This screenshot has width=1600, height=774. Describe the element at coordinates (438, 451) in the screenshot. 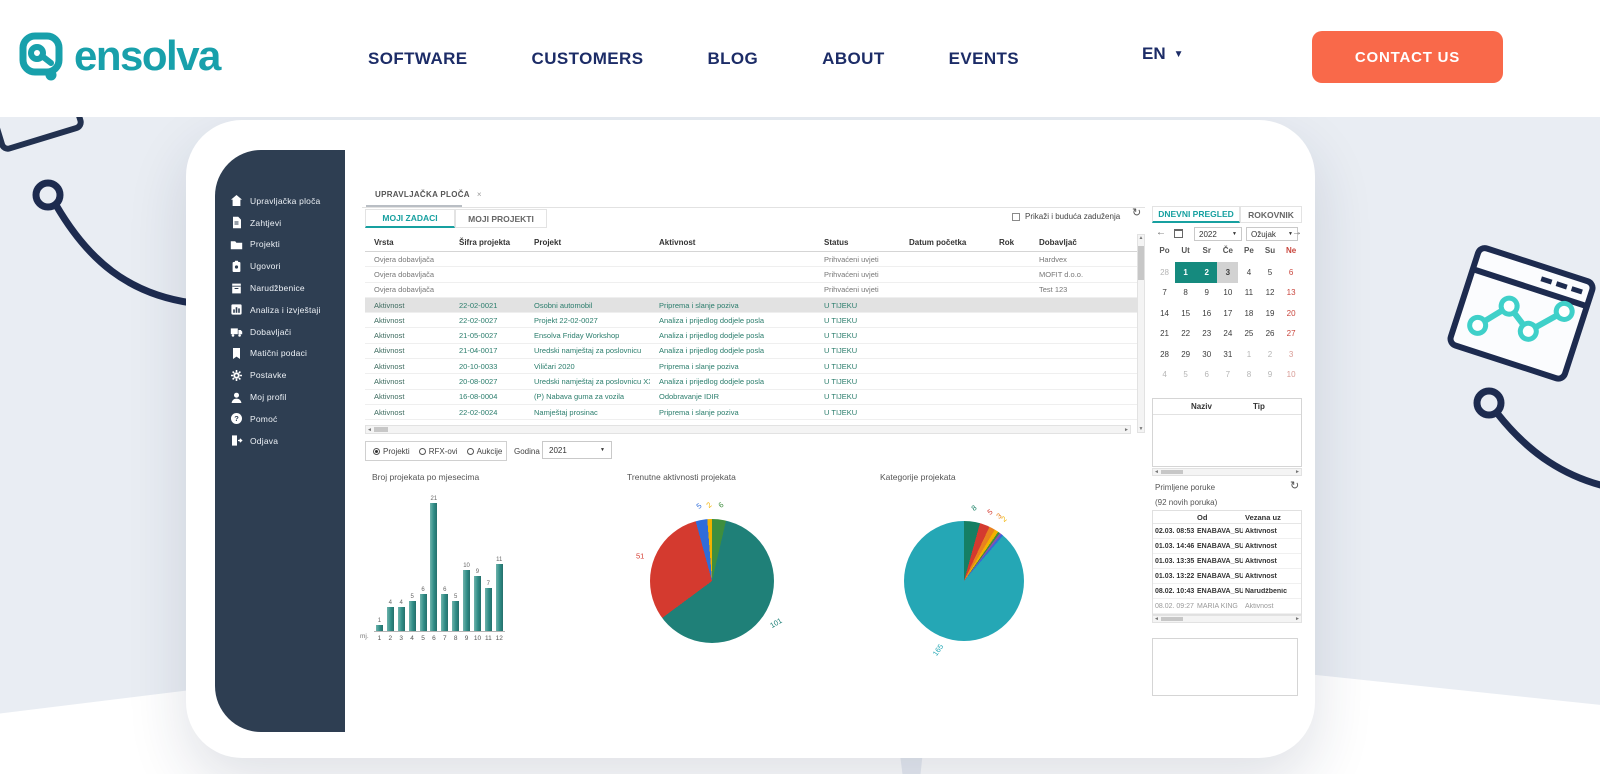

I see `radio-rfx-ovi: RFX-ovi` at that location.